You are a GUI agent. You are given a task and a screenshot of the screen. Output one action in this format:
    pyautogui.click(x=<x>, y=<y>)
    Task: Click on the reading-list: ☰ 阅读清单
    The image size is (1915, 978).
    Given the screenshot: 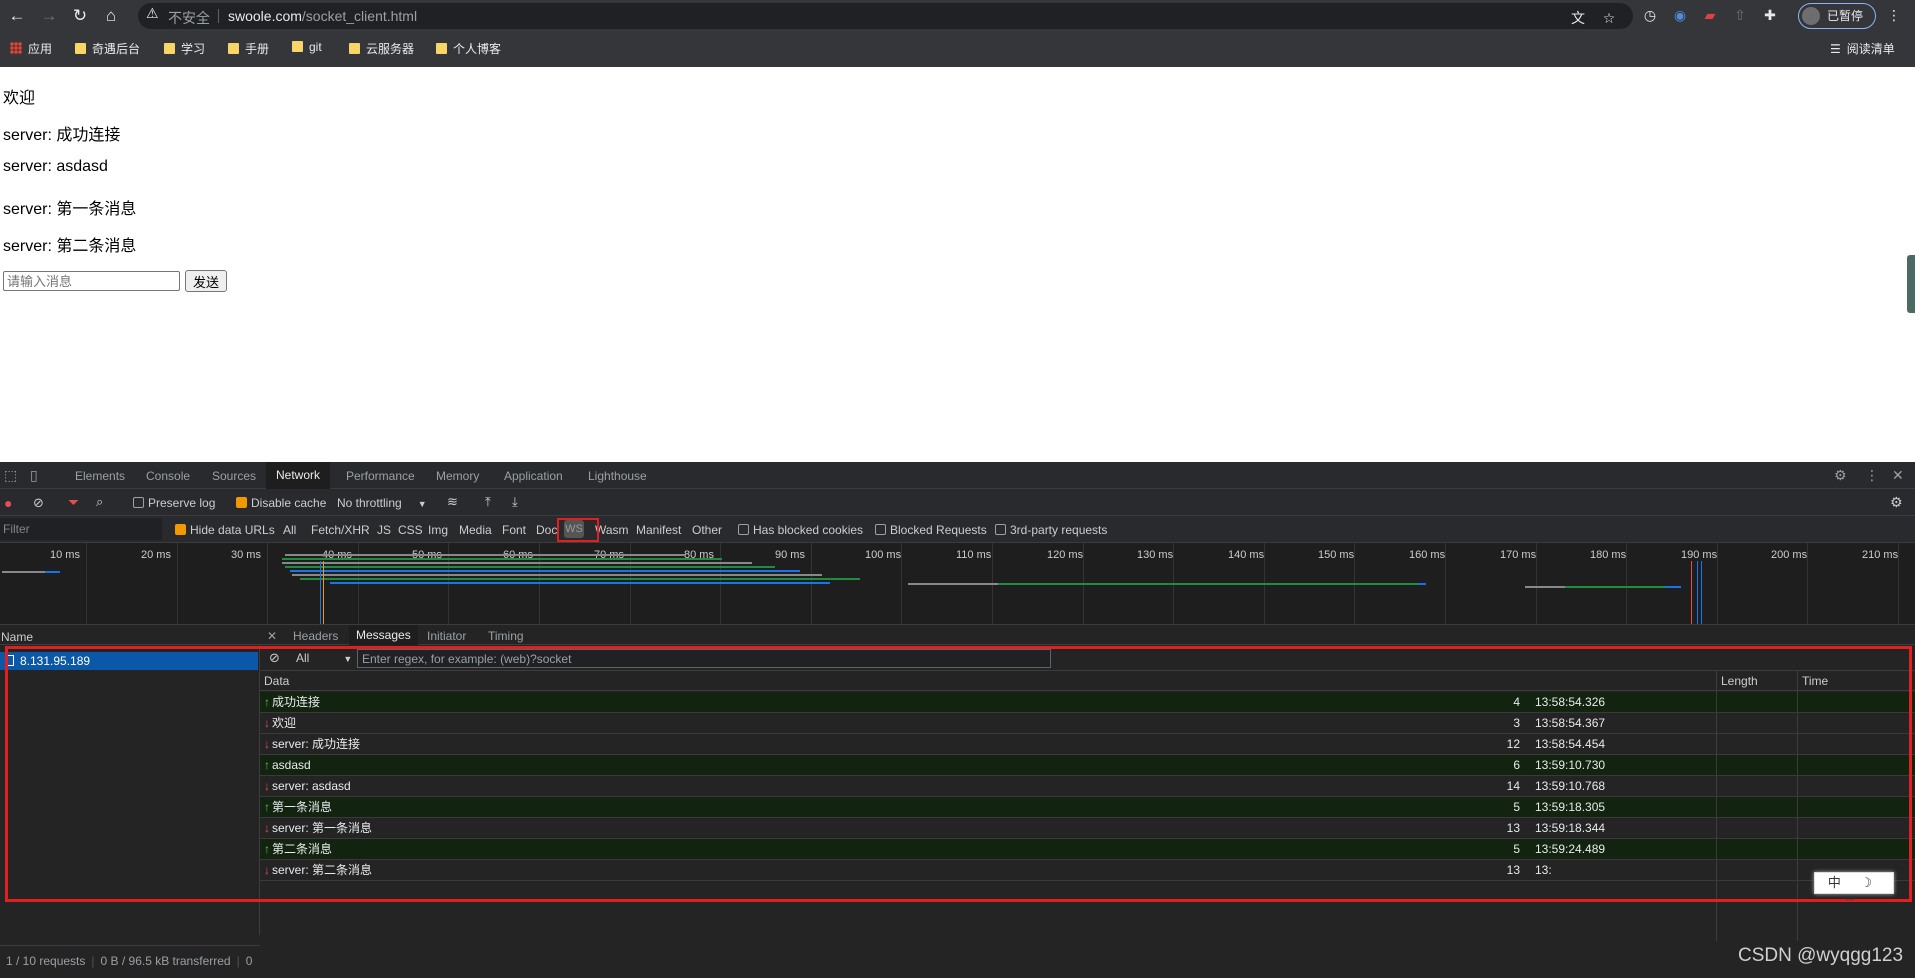 What is the action you would take?
    pyautogui.click(x=1862, y=48)
    